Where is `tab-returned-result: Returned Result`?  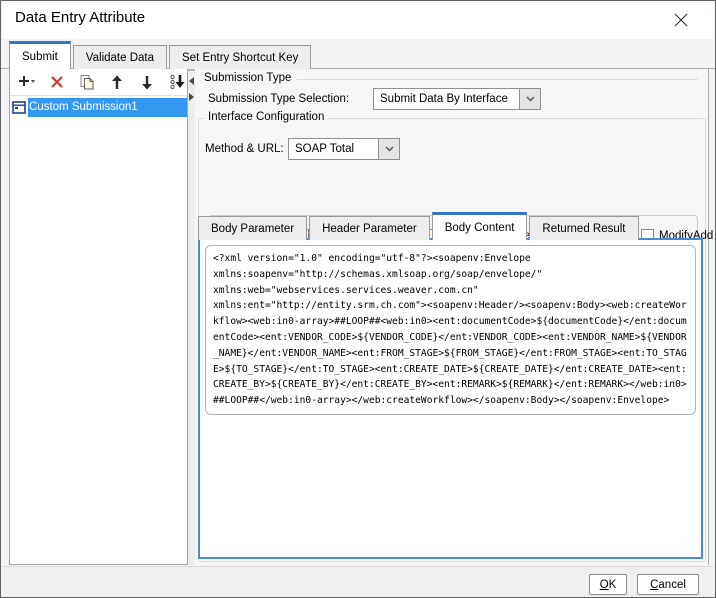
tab-returned-result: Returned Result is located at coordinates (584, 228).